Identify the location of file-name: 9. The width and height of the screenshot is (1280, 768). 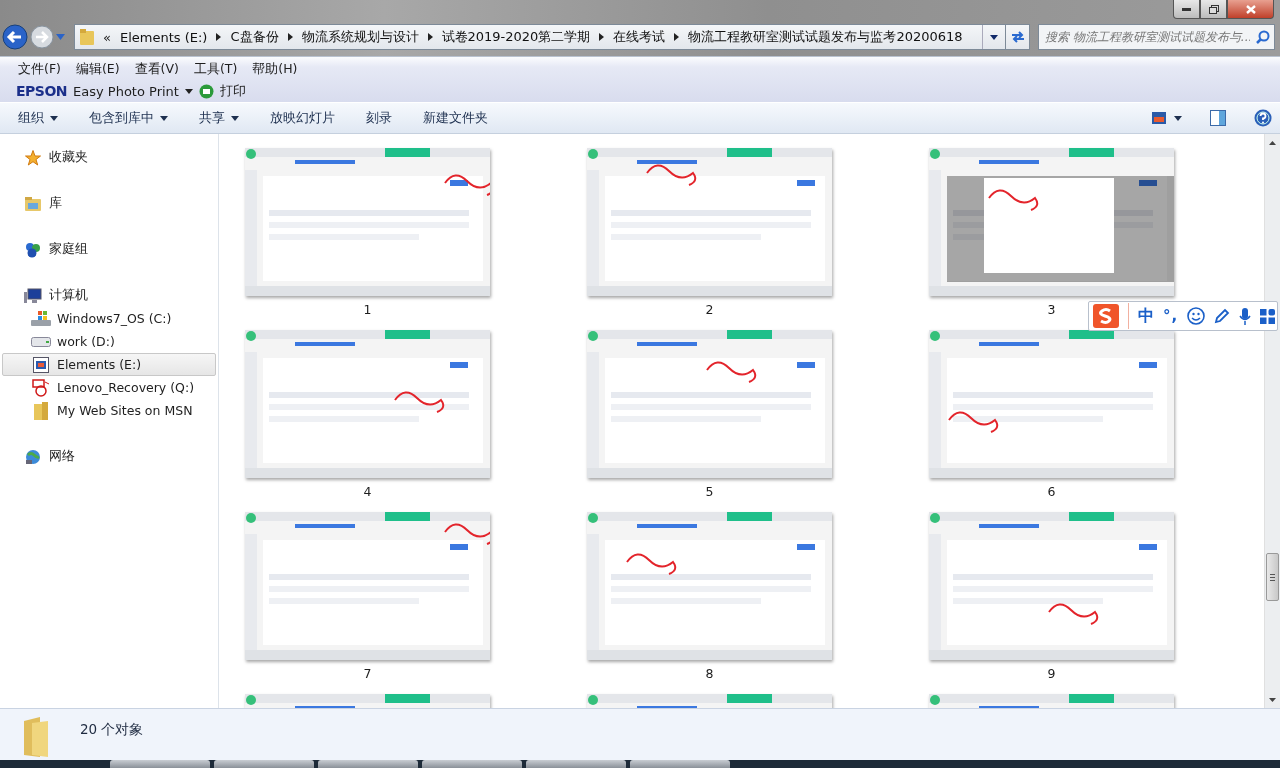
(1051, 673).